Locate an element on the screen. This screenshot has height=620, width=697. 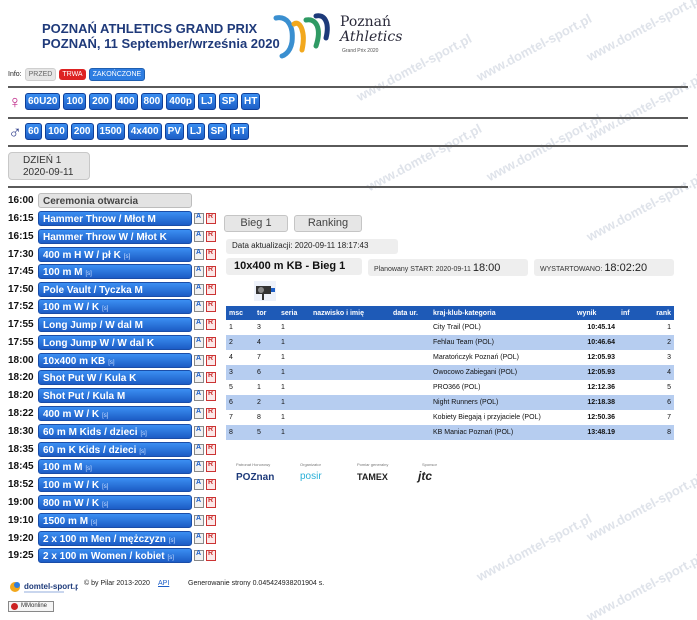
men-event-4x400: 4x400 is located at coordinates (144, 131).